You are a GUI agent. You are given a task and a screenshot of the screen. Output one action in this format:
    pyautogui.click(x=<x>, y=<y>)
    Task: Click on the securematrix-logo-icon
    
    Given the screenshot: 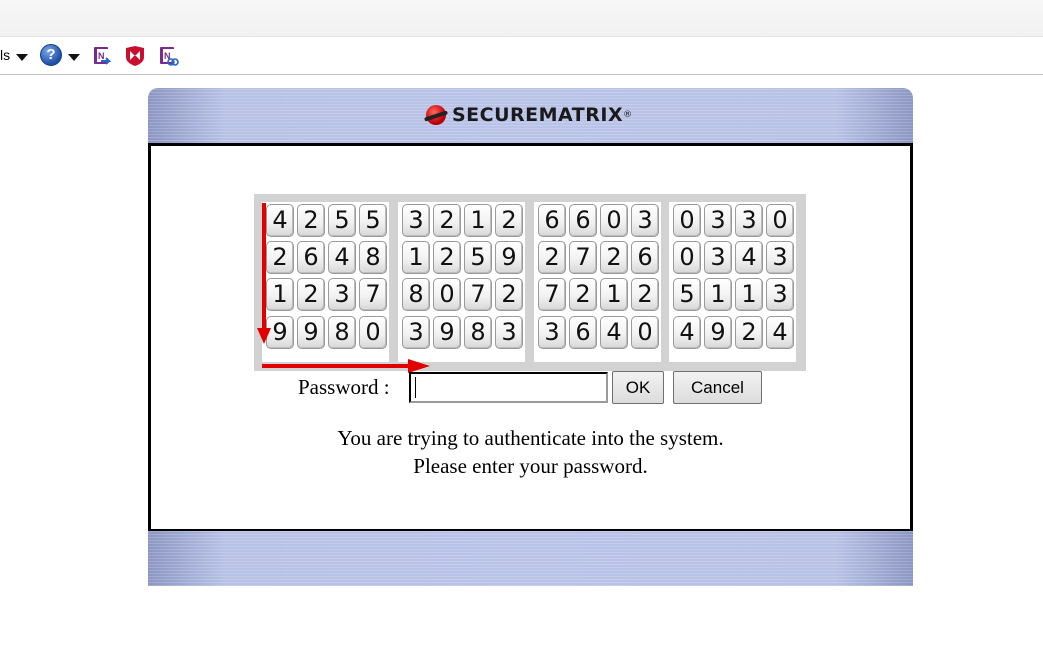 What is the action you would take?
    pyautogui.click(x=436, y=115)
    